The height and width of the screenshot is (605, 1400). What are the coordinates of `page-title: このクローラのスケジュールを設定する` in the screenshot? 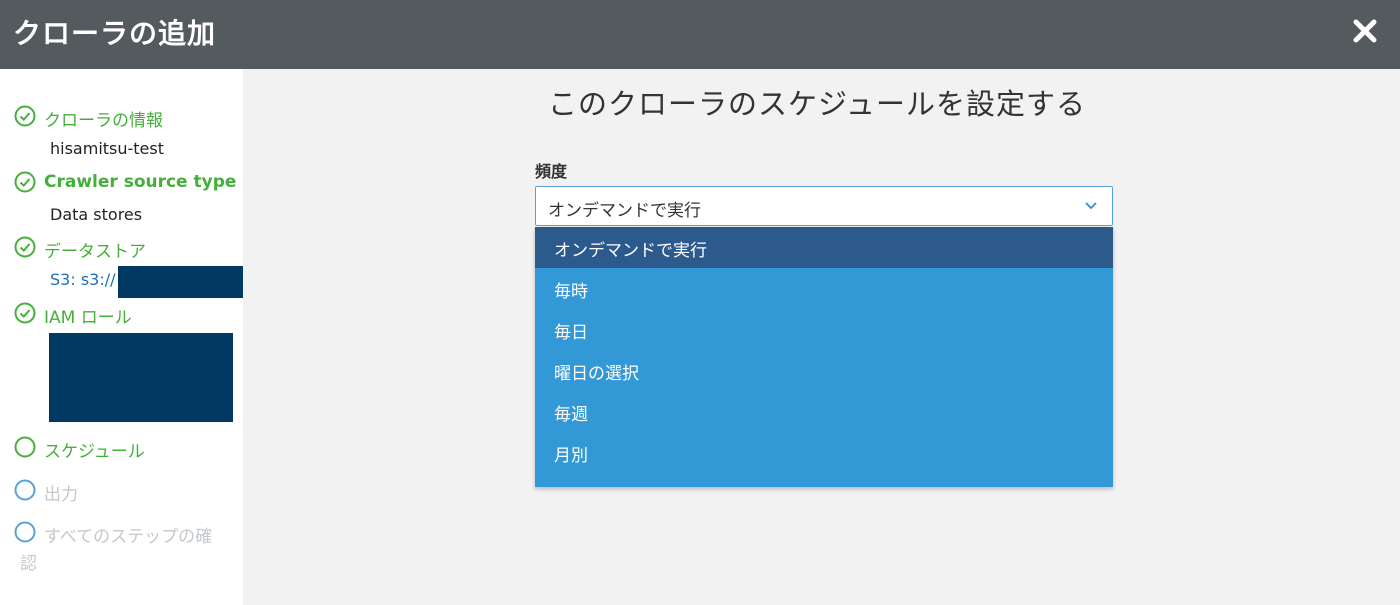 It's located at (817, 104).